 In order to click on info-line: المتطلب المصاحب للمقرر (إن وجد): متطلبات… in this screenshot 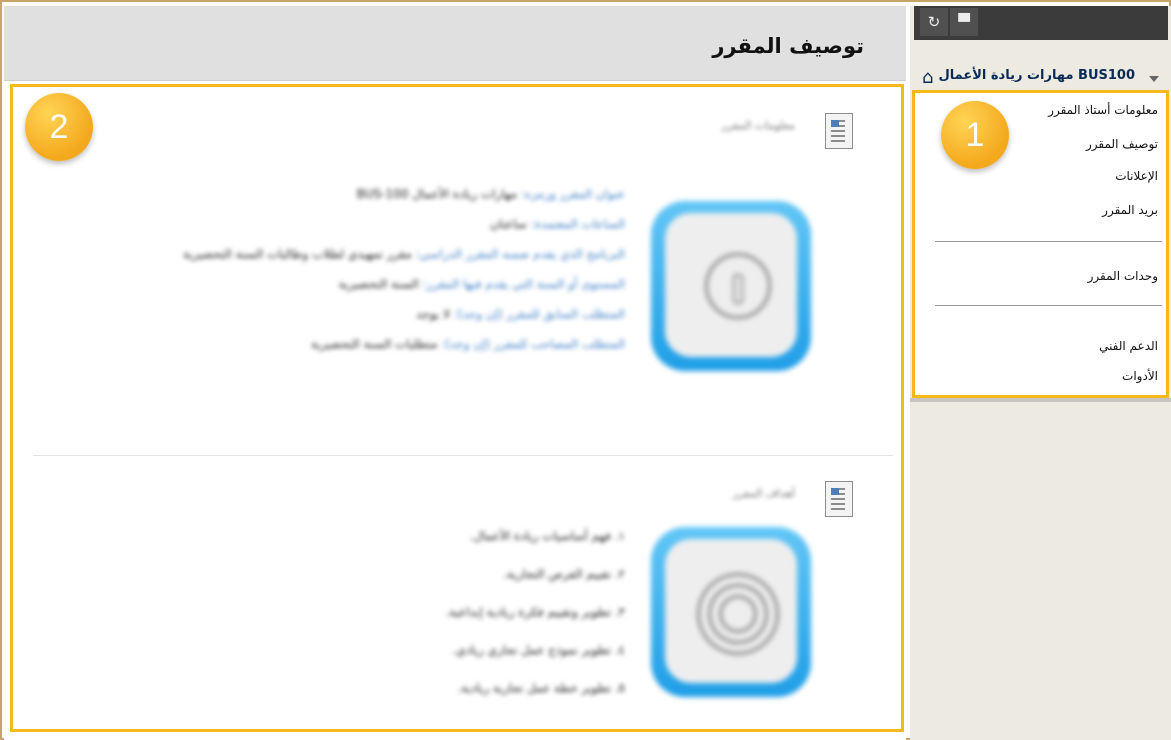, I will do `click(467, 344)`.